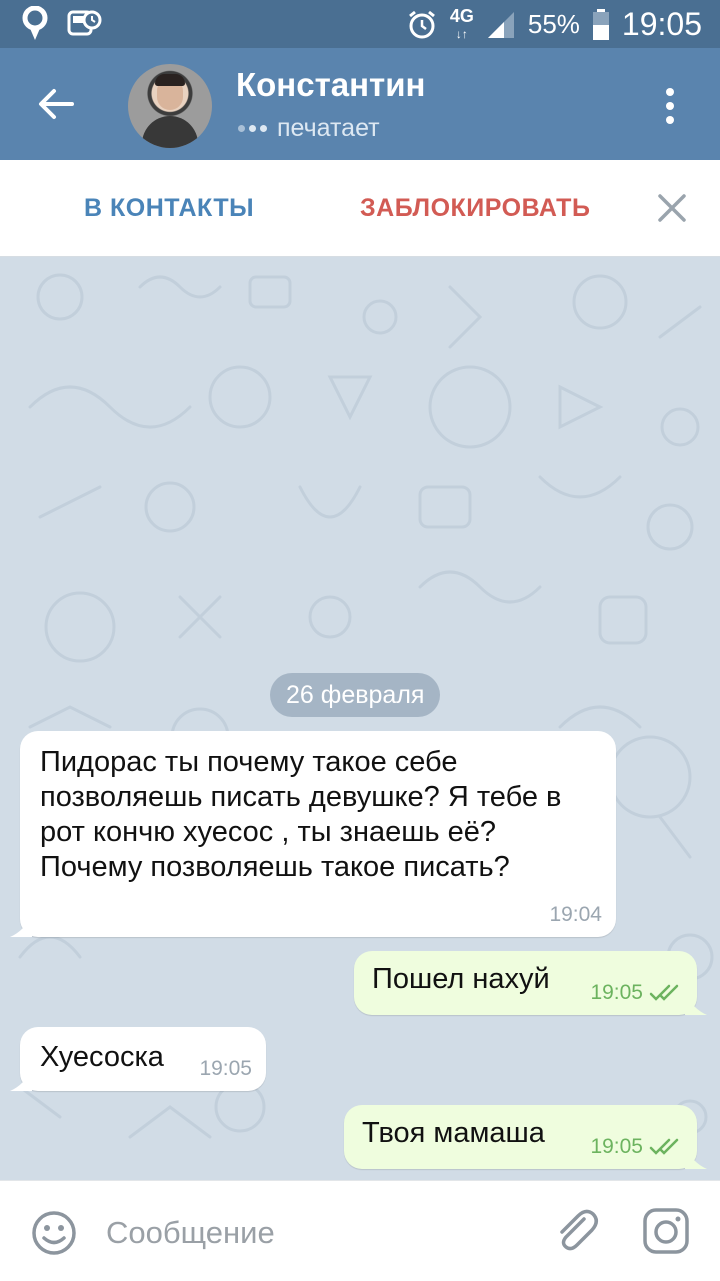 This screenshot has width=720, height=1281. I want to click on message-text: Пошел нахуй, so click(461, 979).